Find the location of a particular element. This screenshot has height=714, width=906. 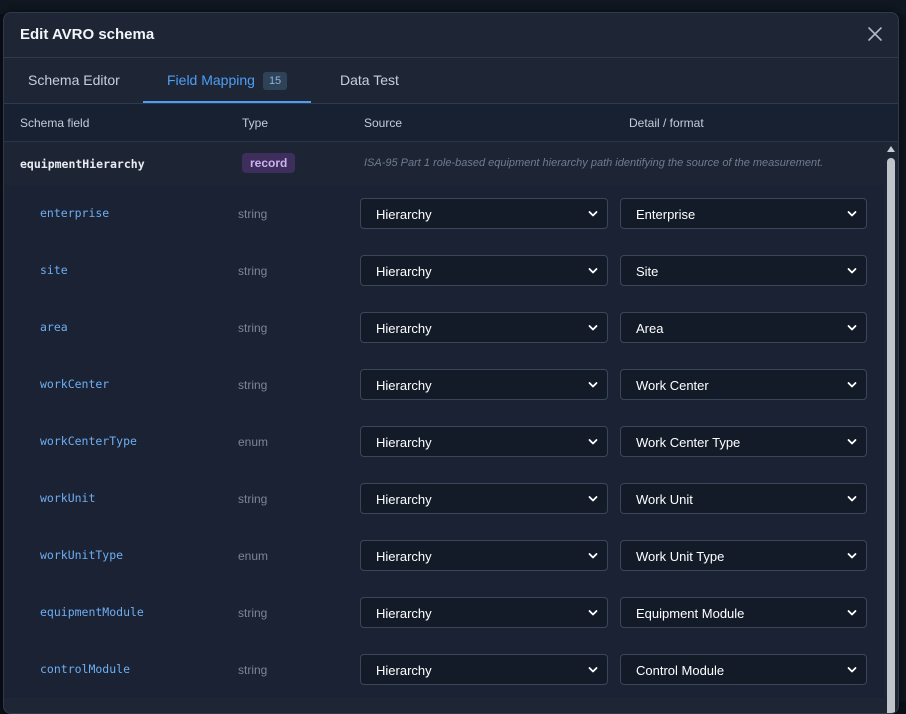

scrollbar is located at coordinates (891, 427).